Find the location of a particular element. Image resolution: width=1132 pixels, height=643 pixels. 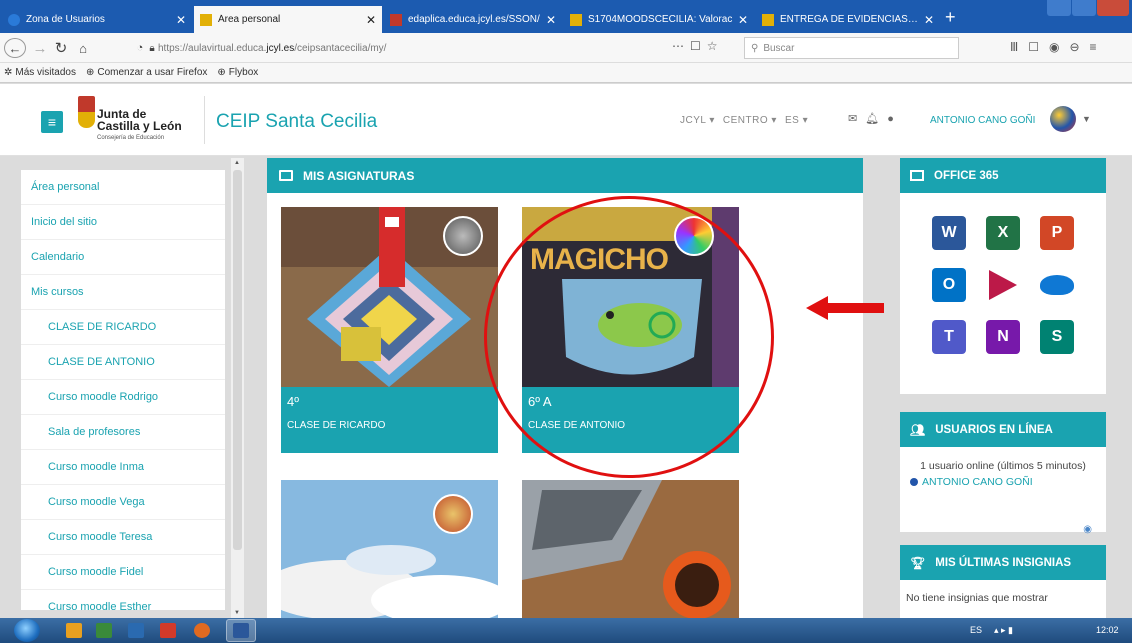

eye-icon: ◉ is located at coordinates (1087, 529).